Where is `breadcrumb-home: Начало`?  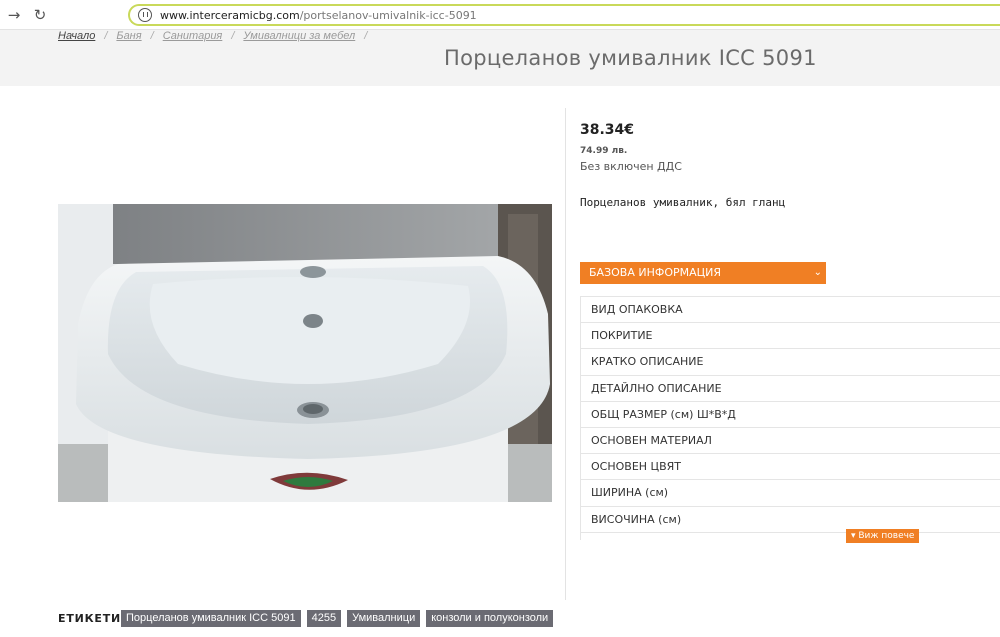 breadcrumb-home: Начало is located at coordinates (76, 36).